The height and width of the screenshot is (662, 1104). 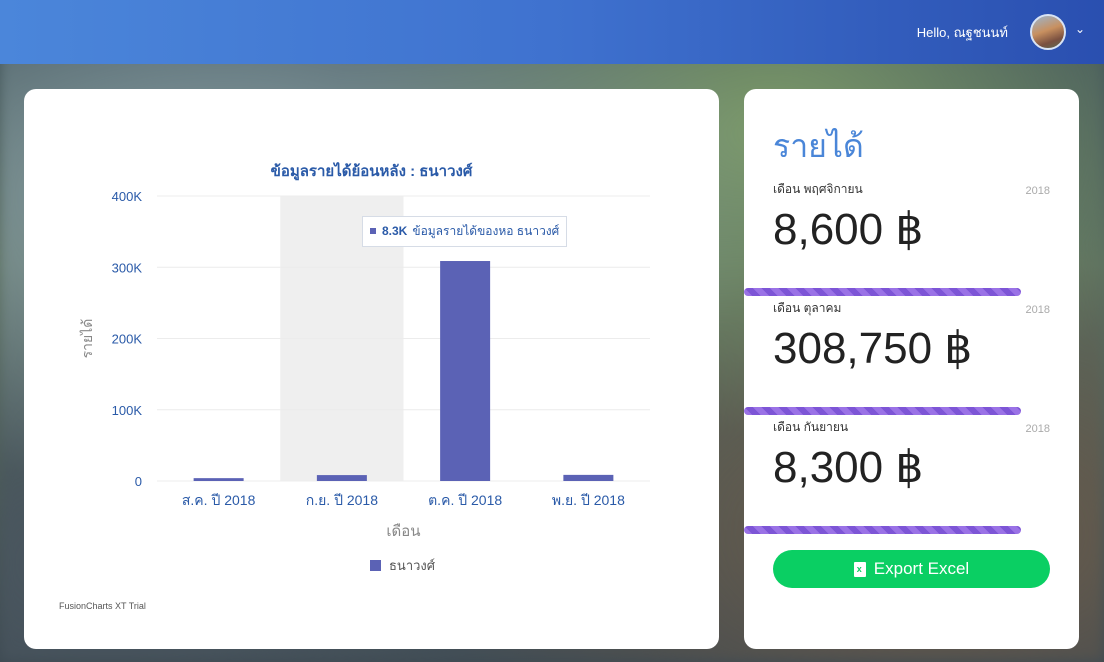 What do you see at coordinates (848, 467) in the screenshot?
I see `revenue-amount: 8,300 ฿` at bounding box center [848, 467].